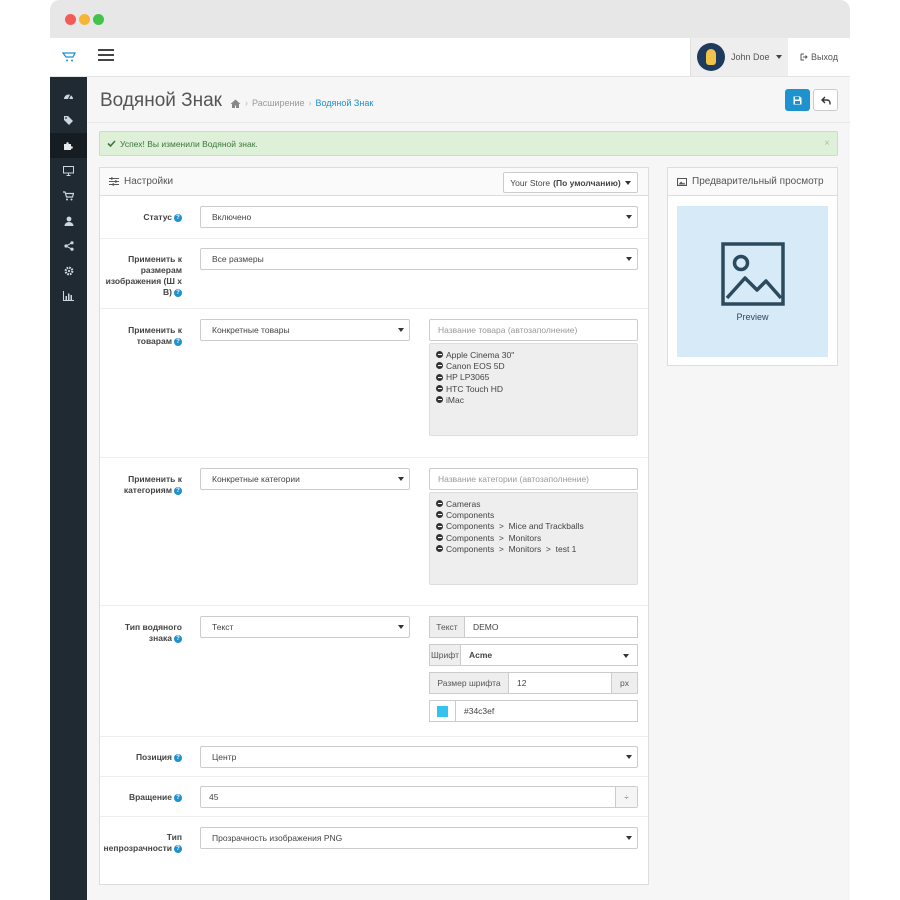 The image size is (900, 900). What do you see at coordinates (235, 103) in the screenshot?
I see `home-icon` at bounding box center [235, 103].